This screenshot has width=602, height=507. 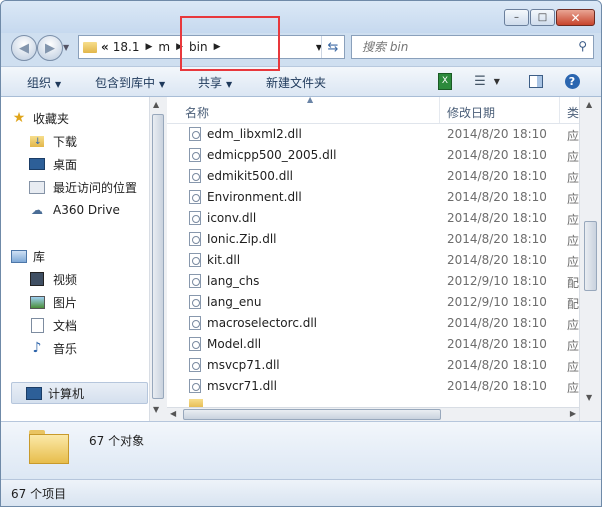 What do you see at coordinates (575, 17) in the screenshot?
I see `close-button: ✕` at bounding box center [575, 17].